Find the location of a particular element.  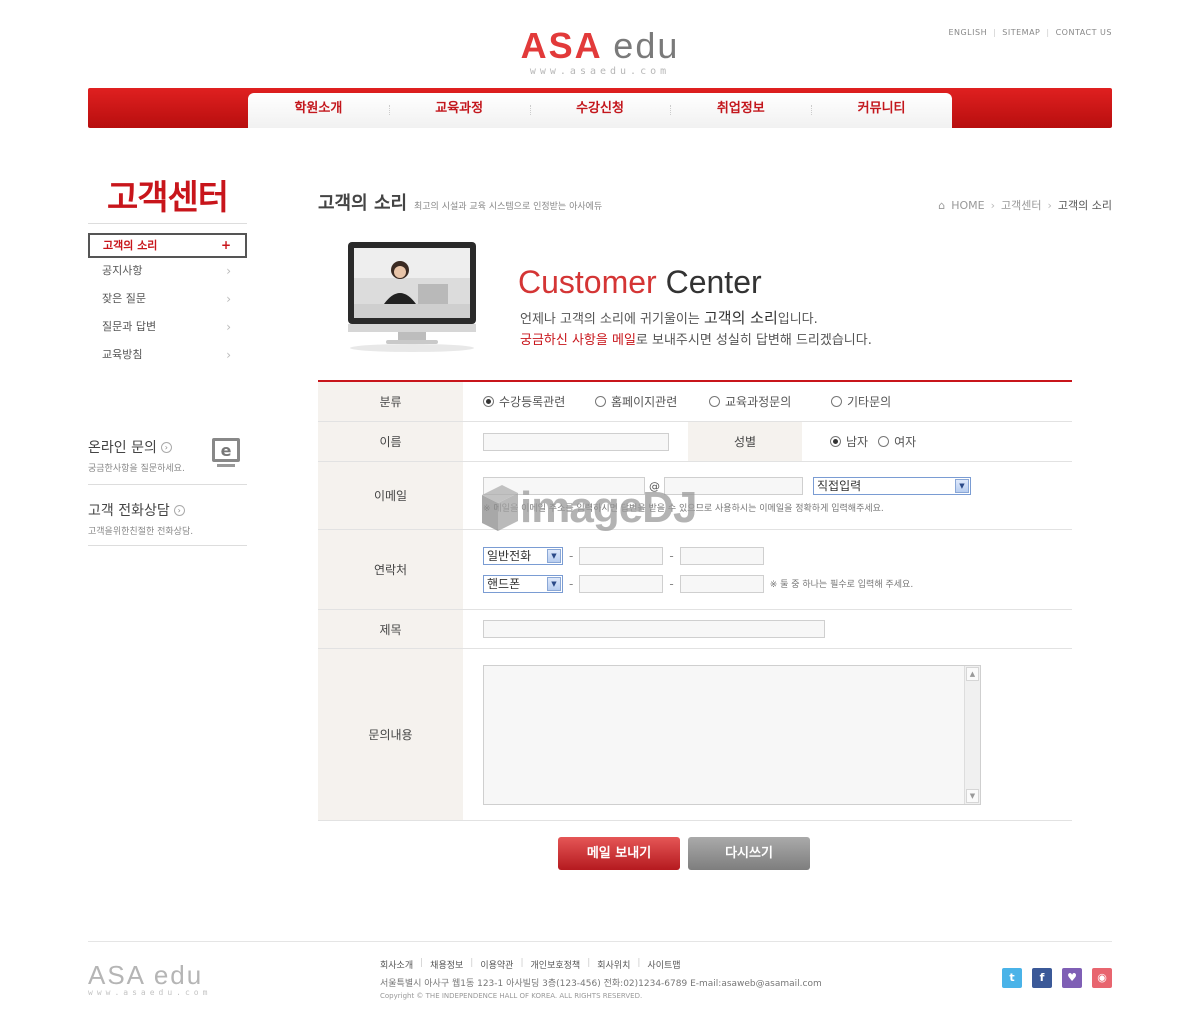

lnb-item-policy: 교육방침 › is located at coordinates (167, 356).